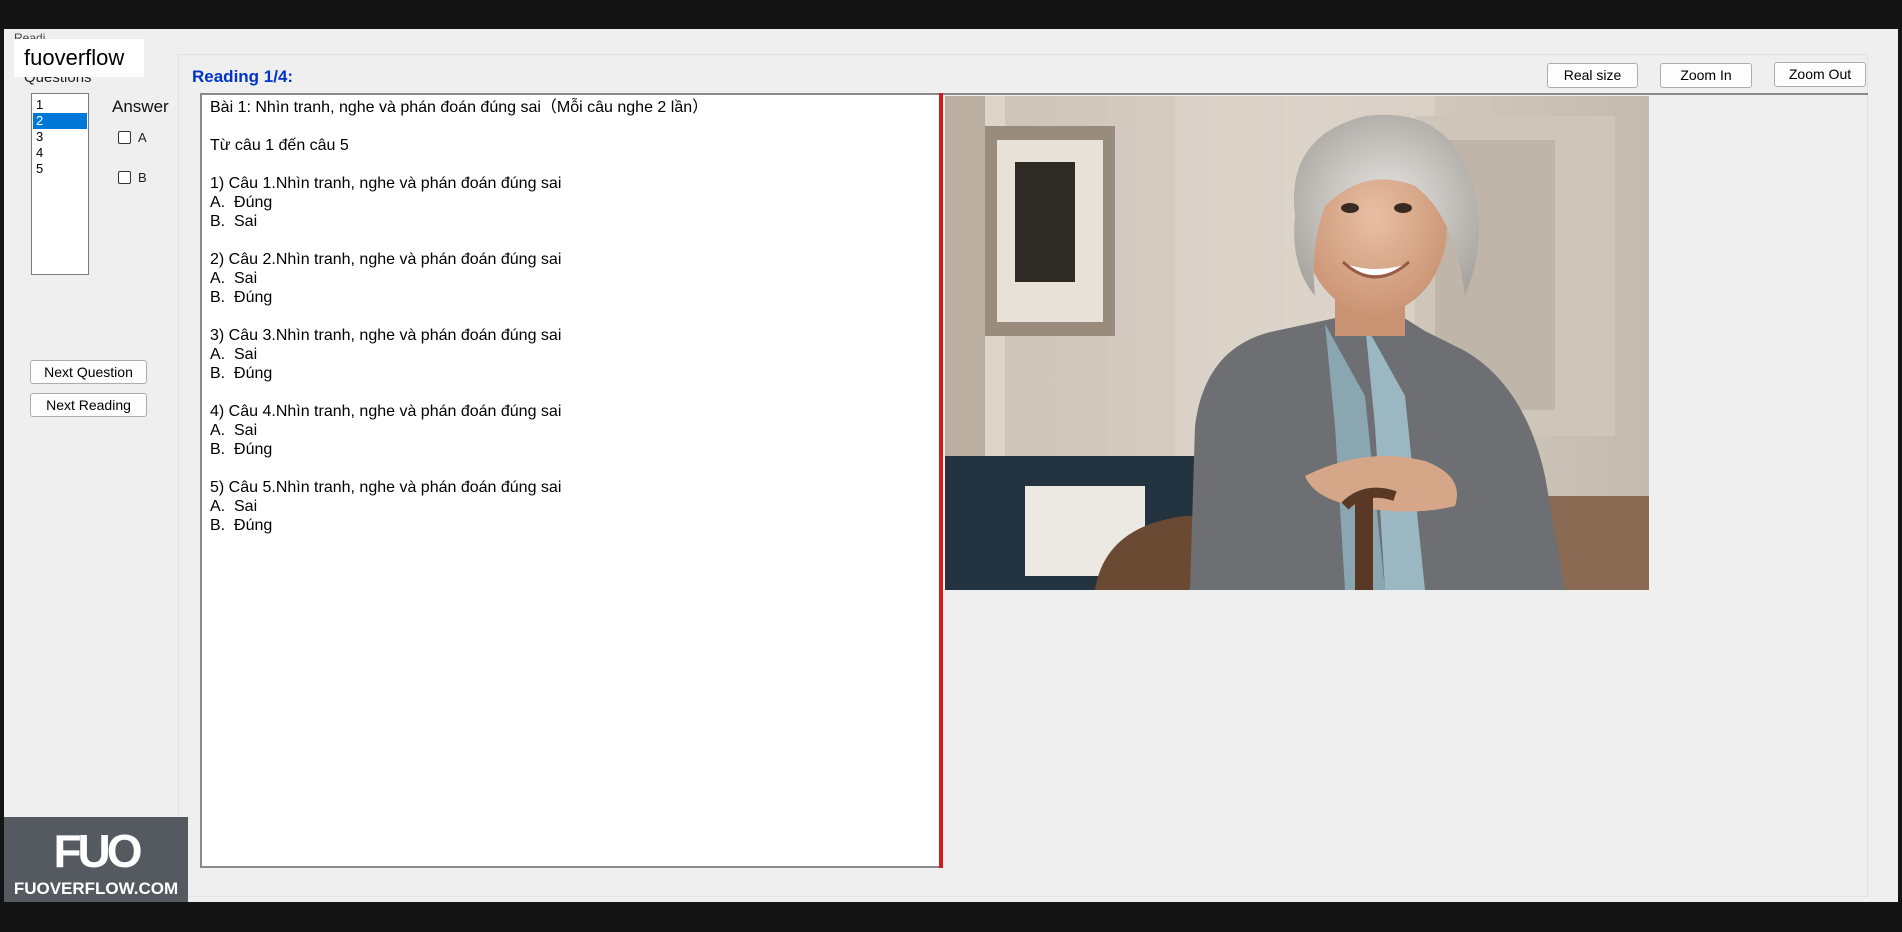 The width and height of the screenshot is (1902, 932). Describe the element at coordinates (79, 58) in the screenshot. I see `brand-badge: fuoverflow` at that location.